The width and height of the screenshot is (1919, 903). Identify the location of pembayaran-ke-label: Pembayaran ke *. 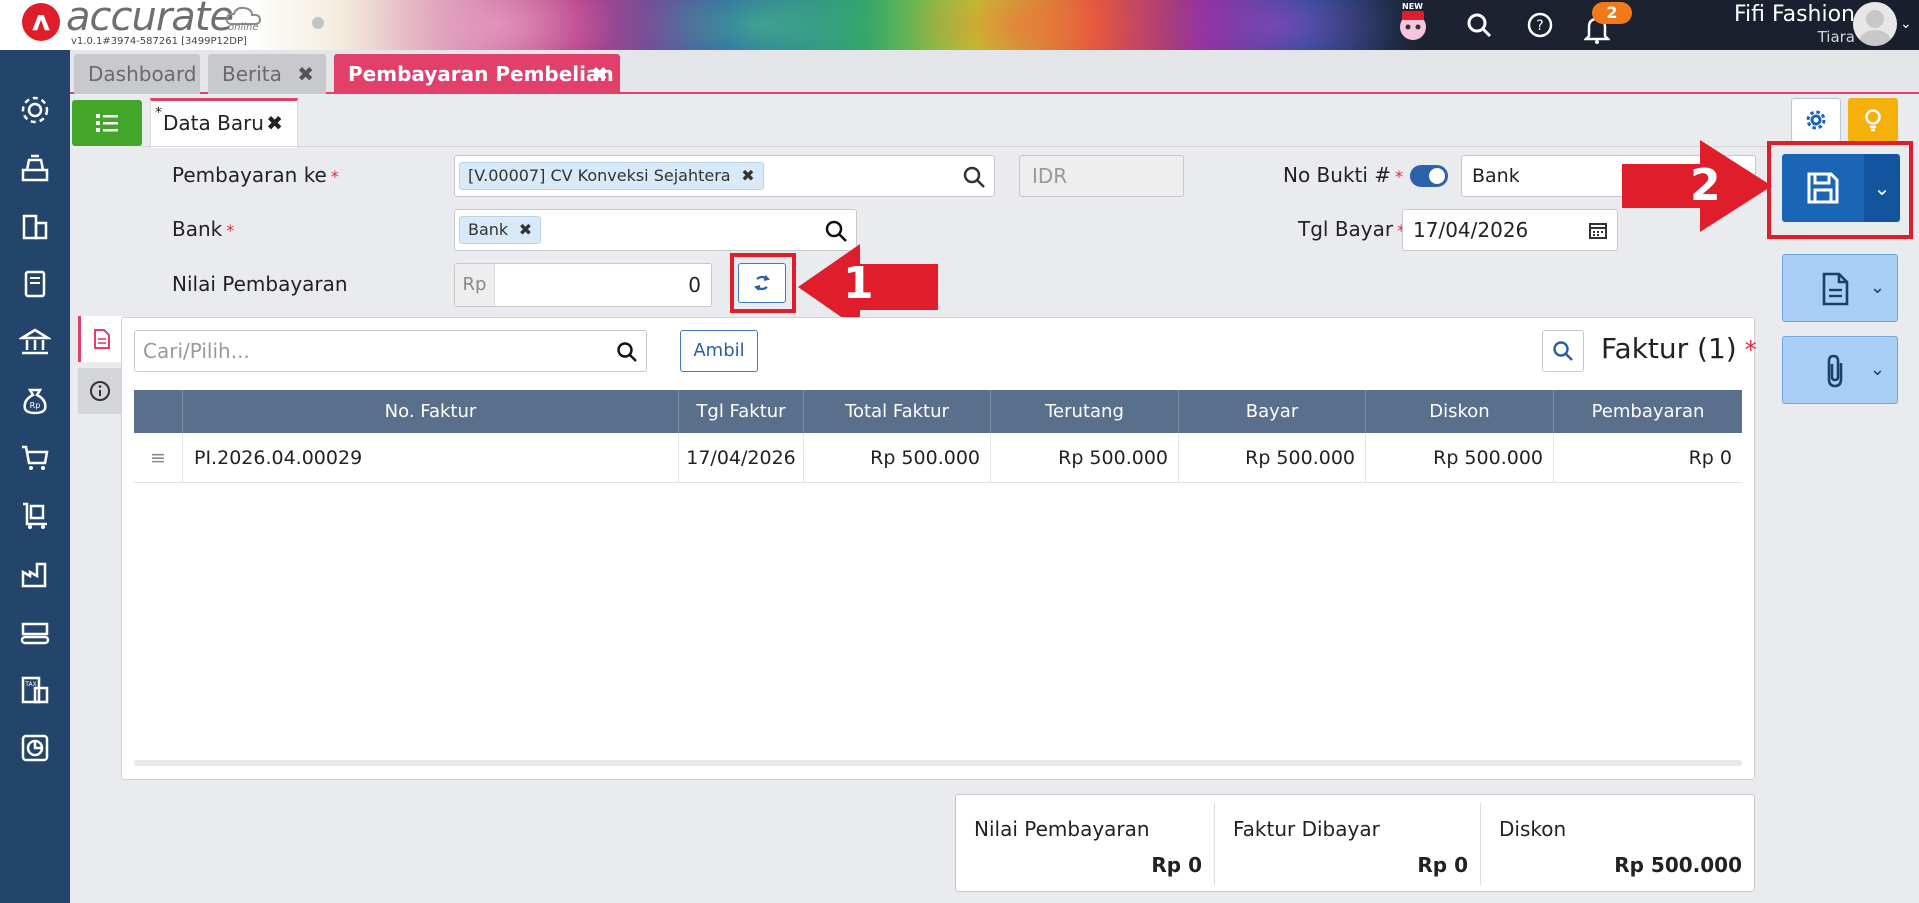
(255, 175).